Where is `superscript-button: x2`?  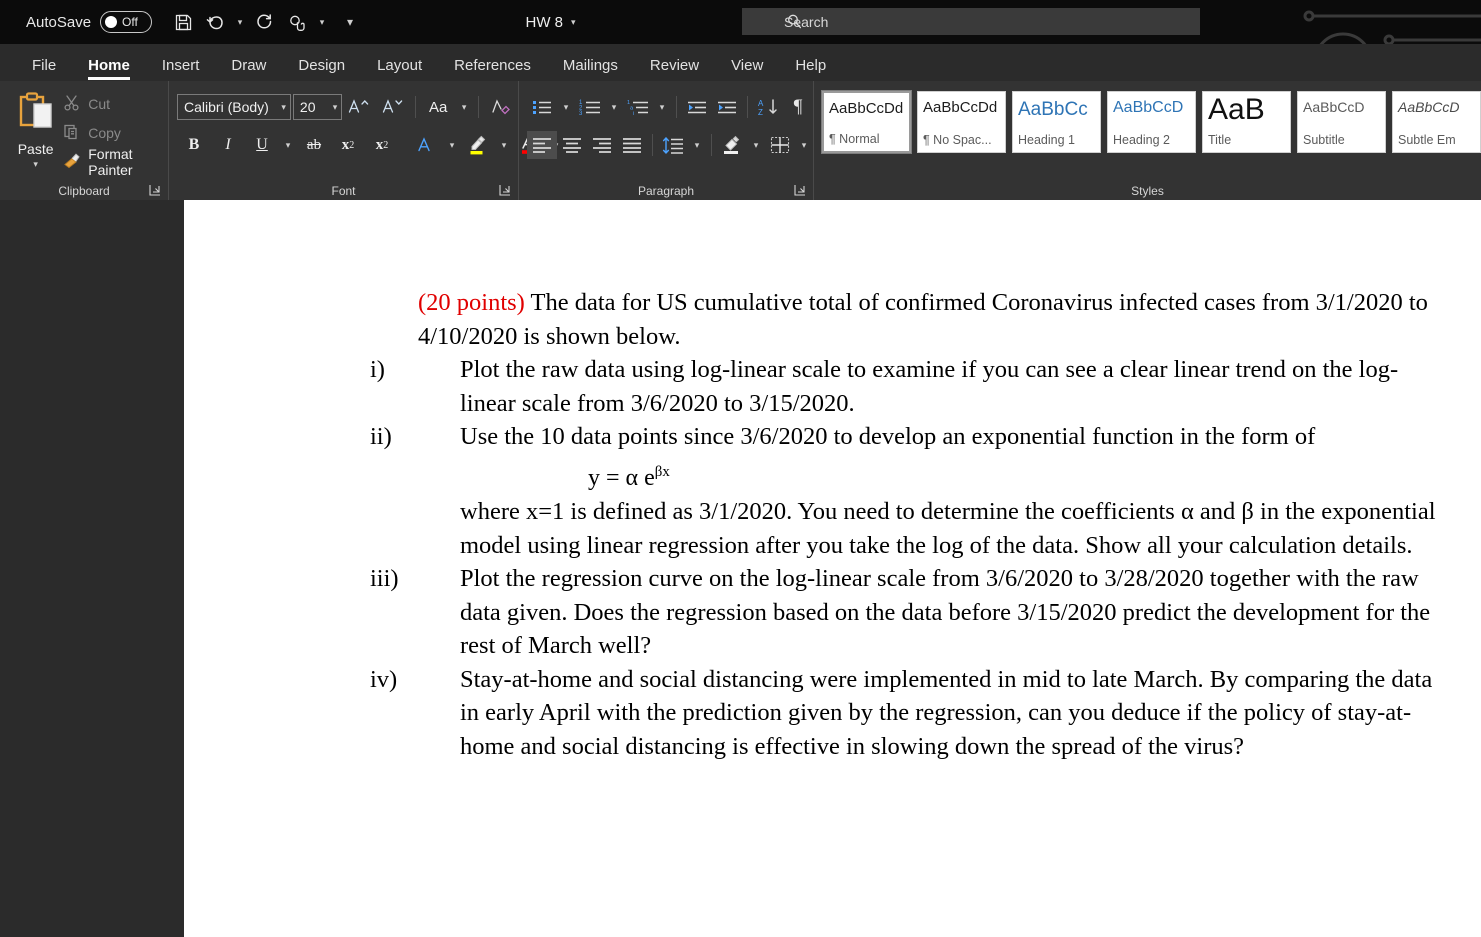
superscript-button: x2 is located at coordinates (382, 145).